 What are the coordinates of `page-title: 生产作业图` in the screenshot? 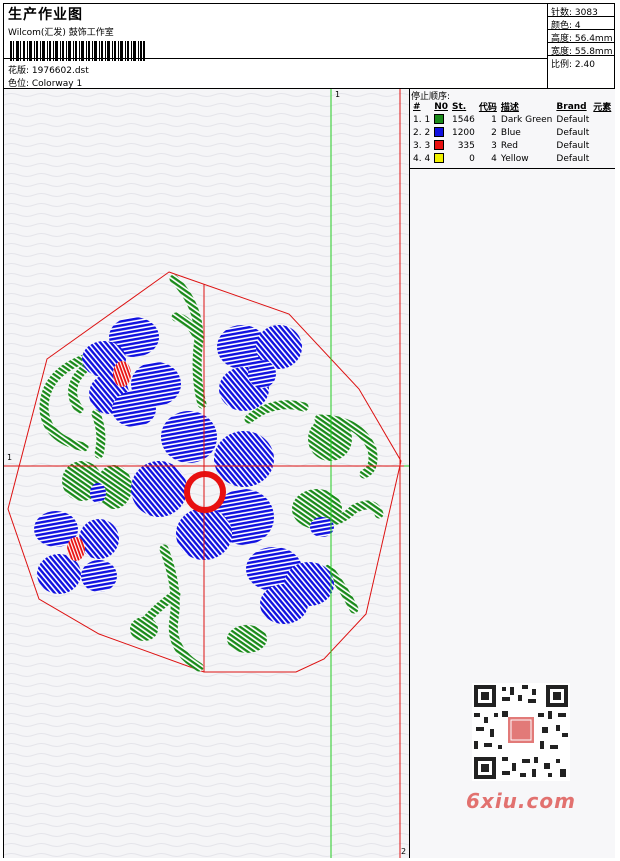 It's located at (45, 15).